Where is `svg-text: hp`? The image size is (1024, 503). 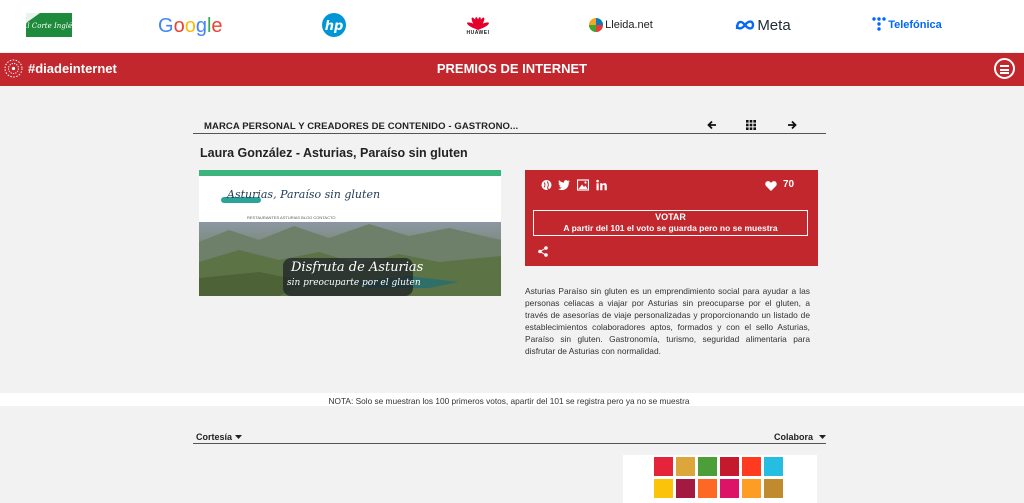 svg-text: hp is located at coordinates (334, 26).